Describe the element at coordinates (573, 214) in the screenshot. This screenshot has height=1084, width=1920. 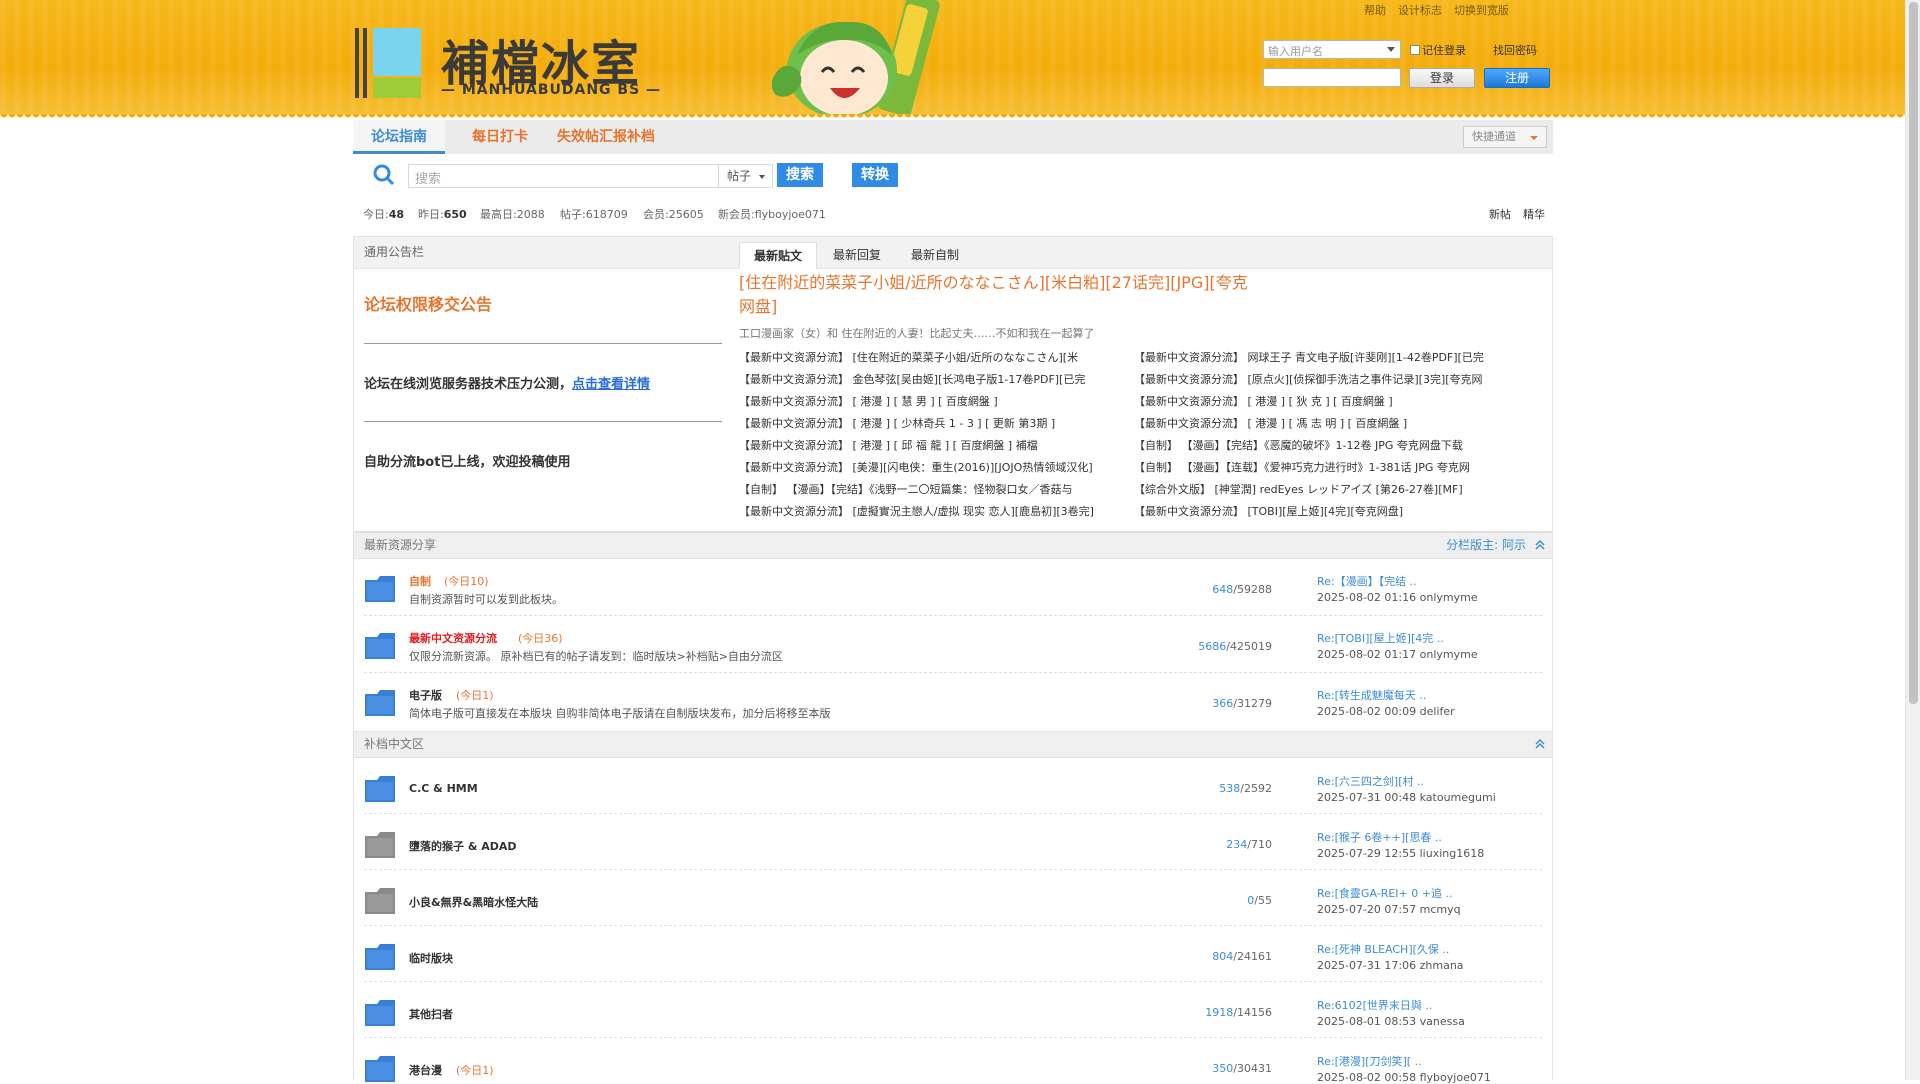
I see `stat-label: 帖子:` at that location.